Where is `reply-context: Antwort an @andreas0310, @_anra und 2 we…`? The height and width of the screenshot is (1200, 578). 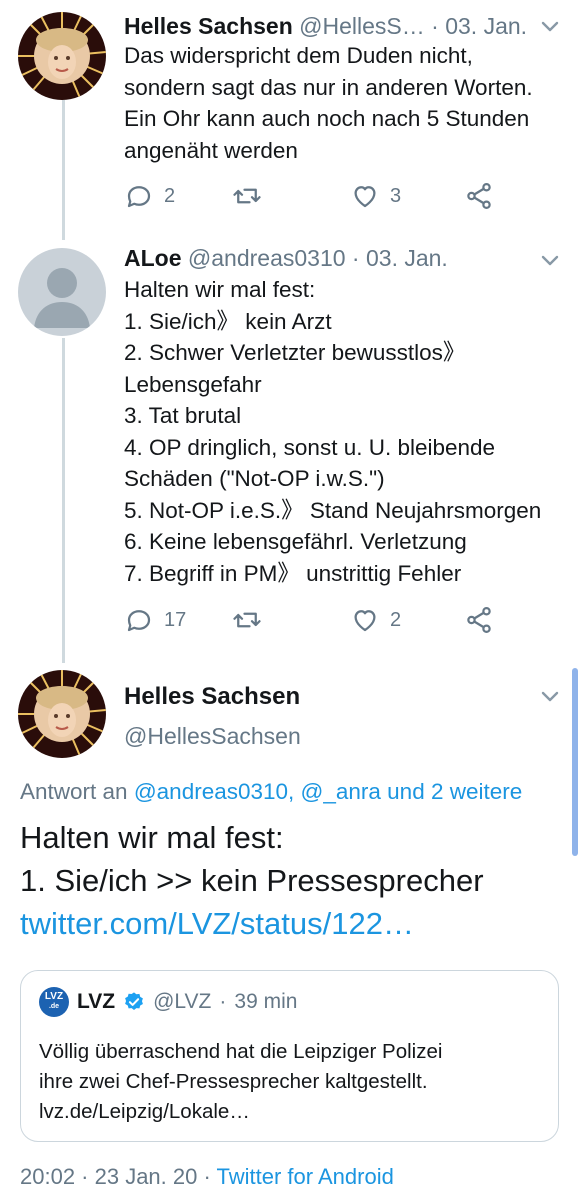 reply-context: Antwort an @andreas0310, @_anra und 2 we… is located at coordinates (271, 792).